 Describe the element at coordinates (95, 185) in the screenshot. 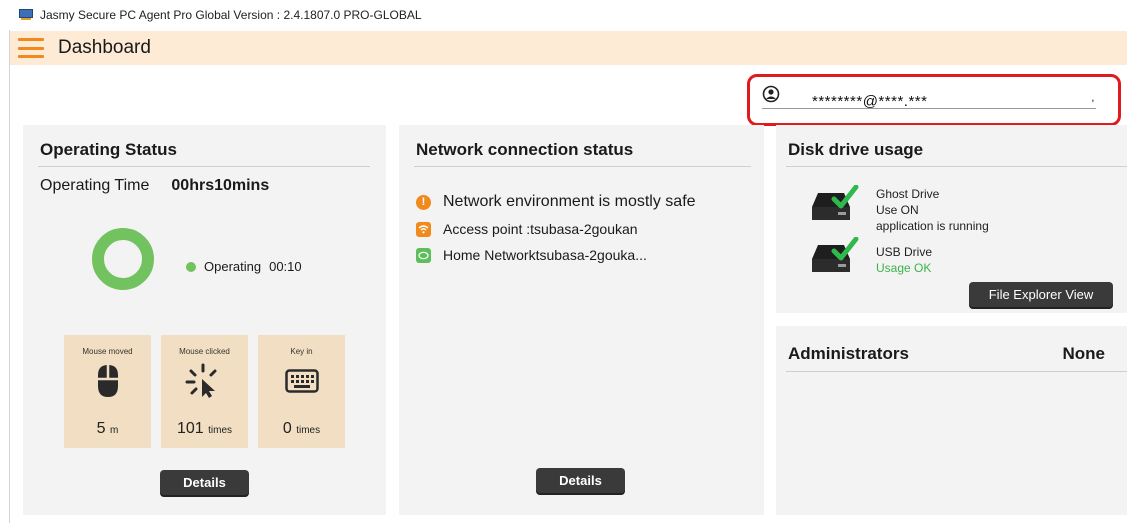

I see `operating-time-label: Operating Time` at that location.